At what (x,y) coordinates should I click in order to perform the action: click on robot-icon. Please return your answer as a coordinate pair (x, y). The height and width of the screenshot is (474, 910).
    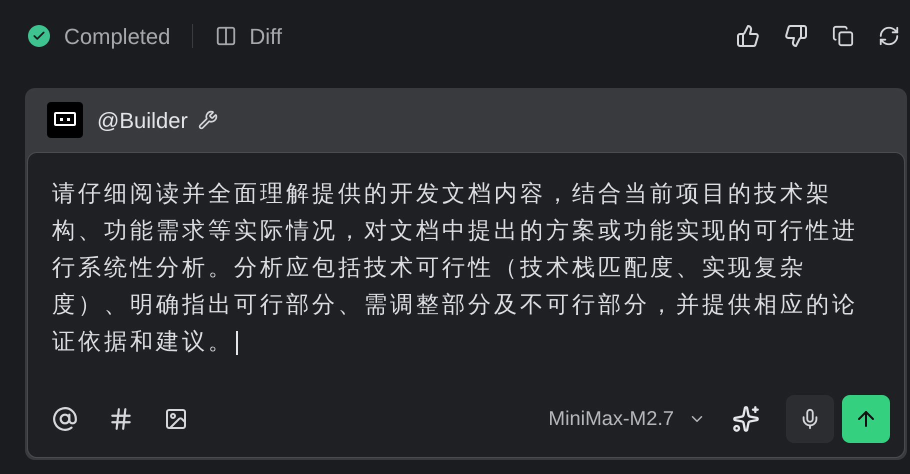
    Looking at the image, I should click on (65, 120).